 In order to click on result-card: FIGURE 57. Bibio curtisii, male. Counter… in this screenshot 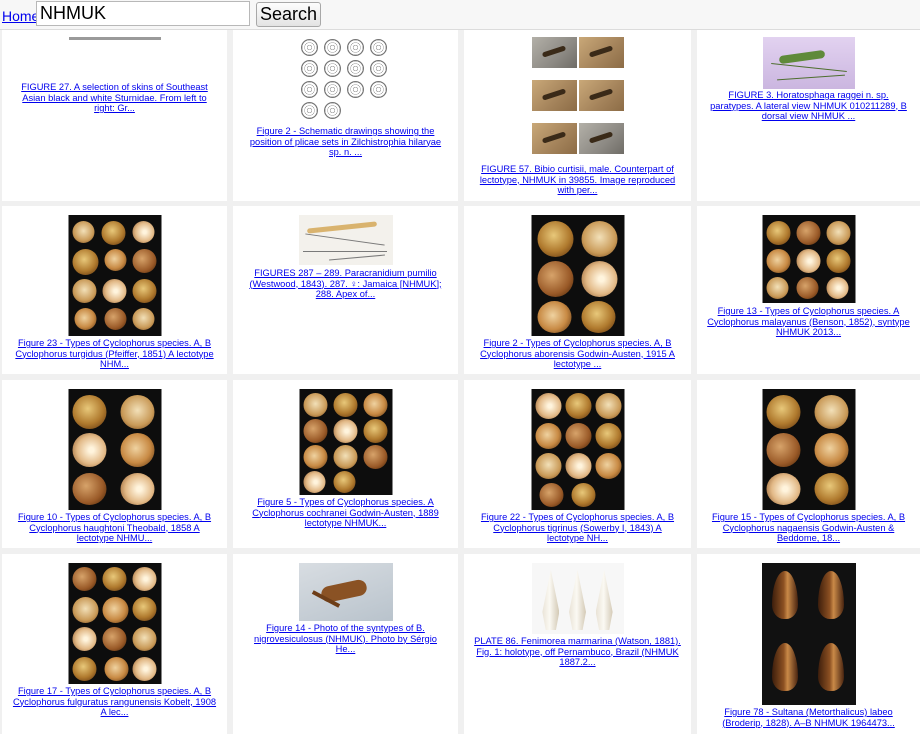, I will do `click(577, 115)`.